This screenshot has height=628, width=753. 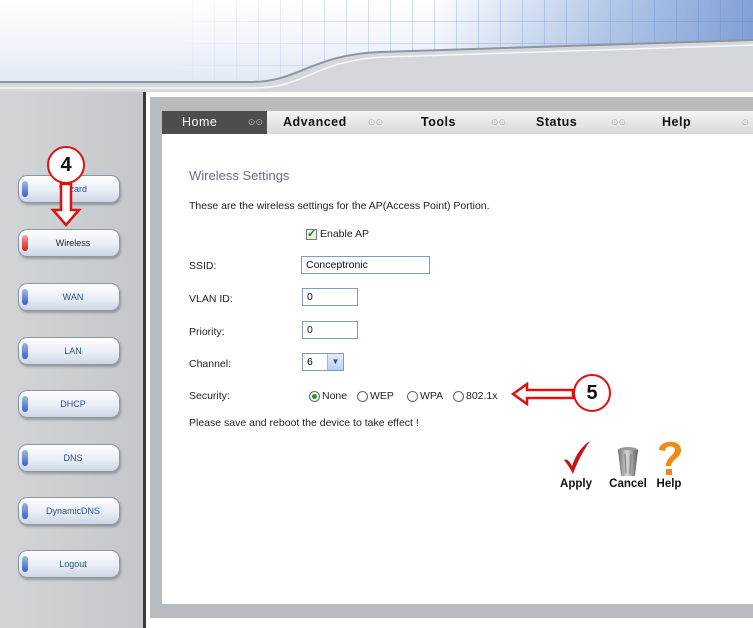 I want to click on channel-select: 6 ▼, so click(x=323, y=362).